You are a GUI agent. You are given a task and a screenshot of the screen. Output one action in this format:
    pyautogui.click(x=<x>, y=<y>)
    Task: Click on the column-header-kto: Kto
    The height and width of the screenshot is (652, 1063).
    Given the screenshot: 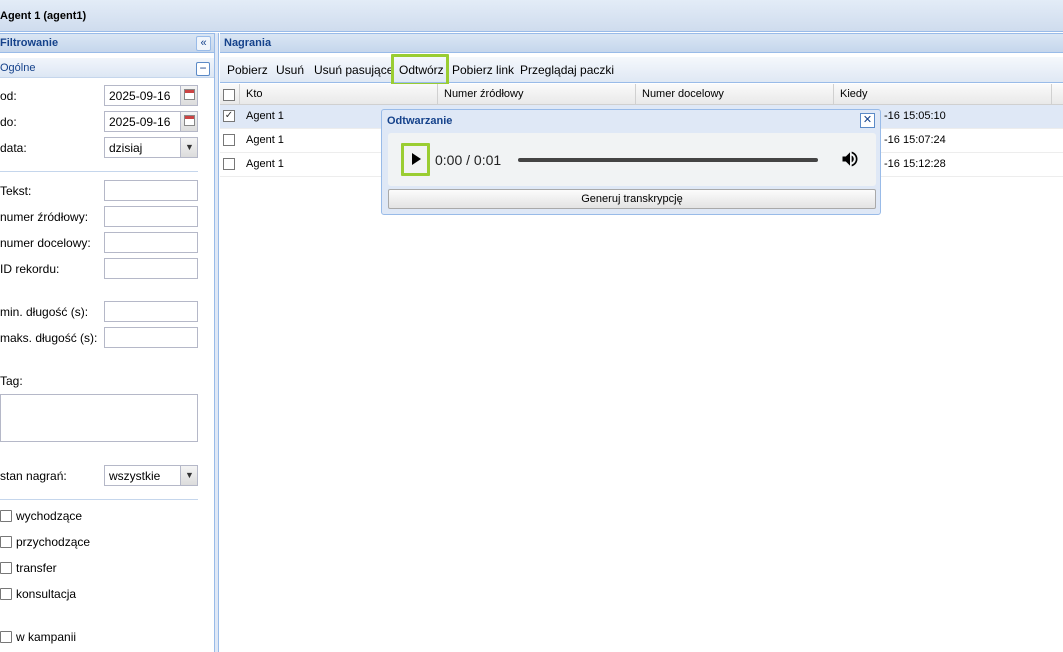 What is the action you would take?
    pyautogui.click(x=339, y=94)
    